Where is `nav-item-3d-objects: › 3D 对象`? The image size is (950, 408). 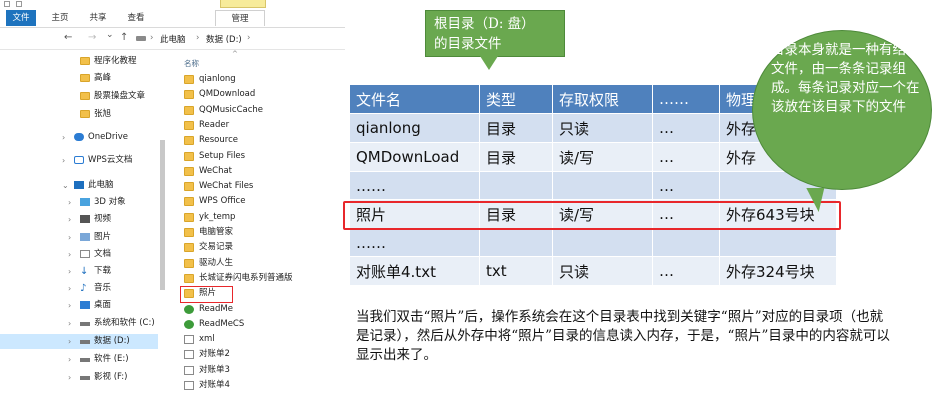 nav-item-3d-objects: › 3D 对象 is located at coordinates (79, 202).